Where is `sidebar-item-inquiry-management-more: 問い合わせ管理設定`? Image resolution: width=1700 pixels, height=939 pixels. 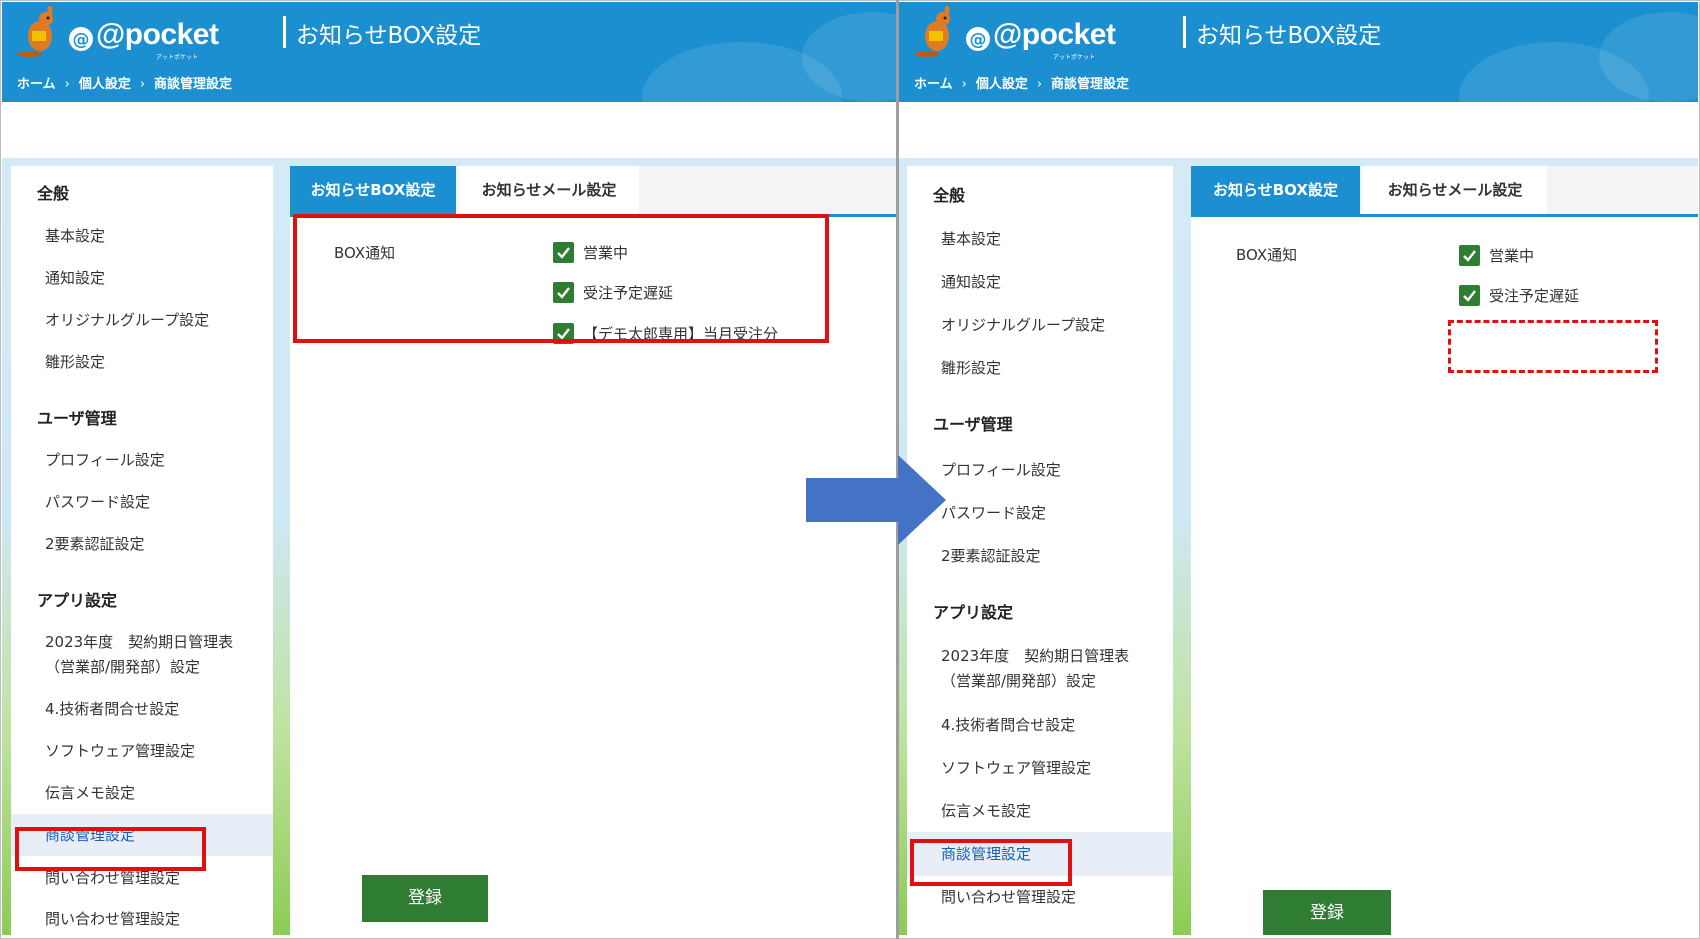
sidebar-item-inquiry-management-more: 問い合わせ管理設定 is located at coordinates (112, 919).